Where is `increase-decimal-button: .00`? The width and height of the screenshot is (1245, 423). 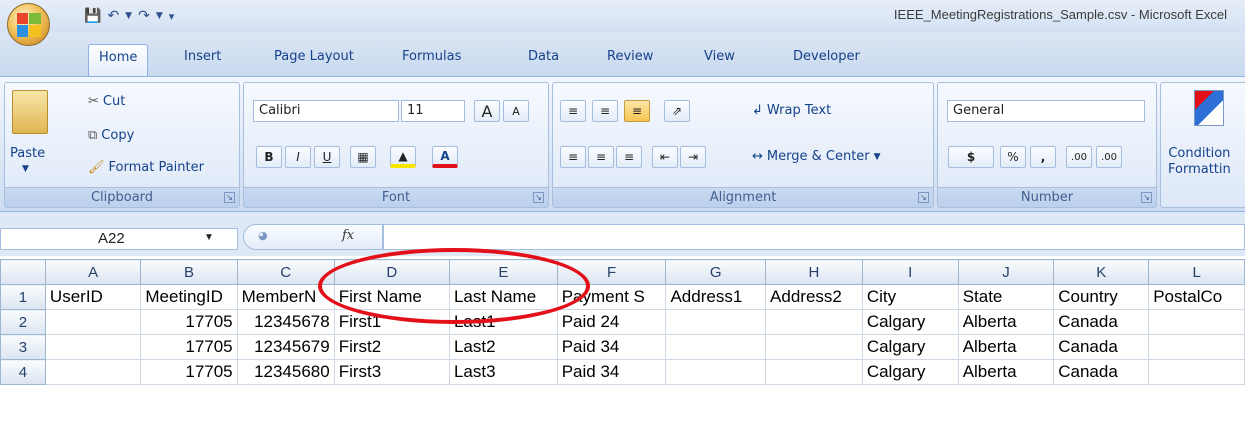
increase-decimal-button: .00 is located at coordinates (1079, 157).